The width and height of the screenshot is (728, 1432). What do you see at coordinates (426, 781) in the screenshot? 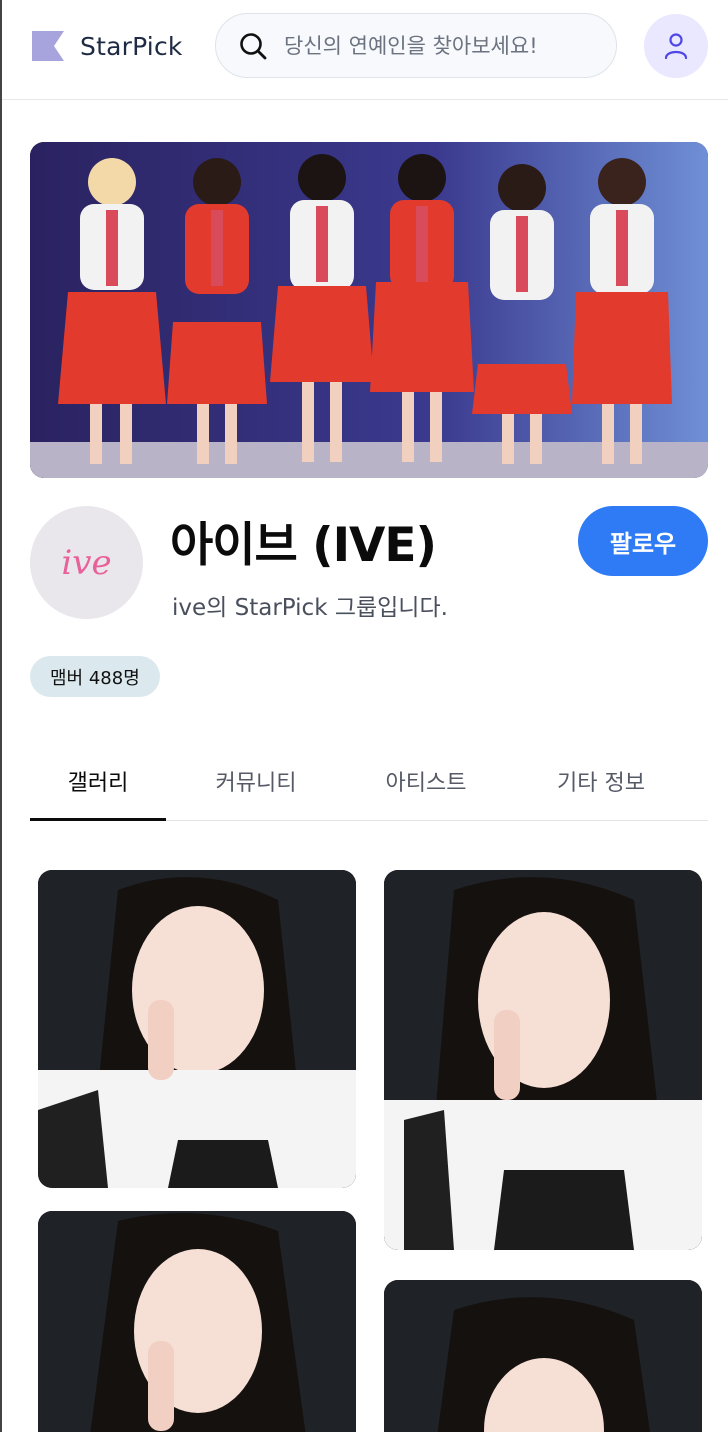
I see `tab-artist: 아티스트` at bounding box center [426, 781].